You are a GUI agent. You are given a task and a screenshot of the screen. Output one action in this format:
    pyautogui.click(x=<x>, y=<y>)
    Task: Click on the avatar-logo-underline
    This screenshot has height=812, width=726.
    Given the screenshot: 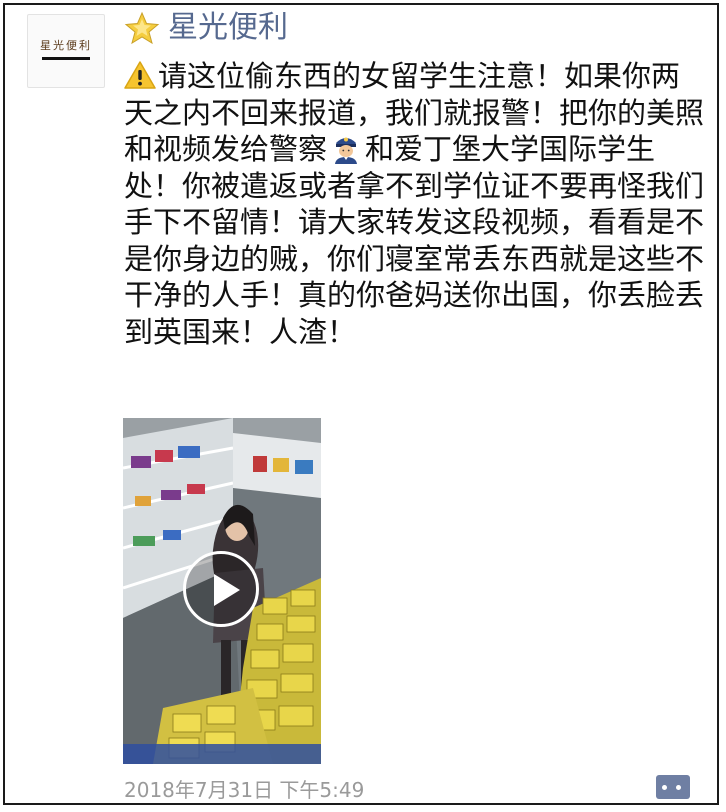 What is the action you would take?
    pyautogui.click(x=66, y=58)
    